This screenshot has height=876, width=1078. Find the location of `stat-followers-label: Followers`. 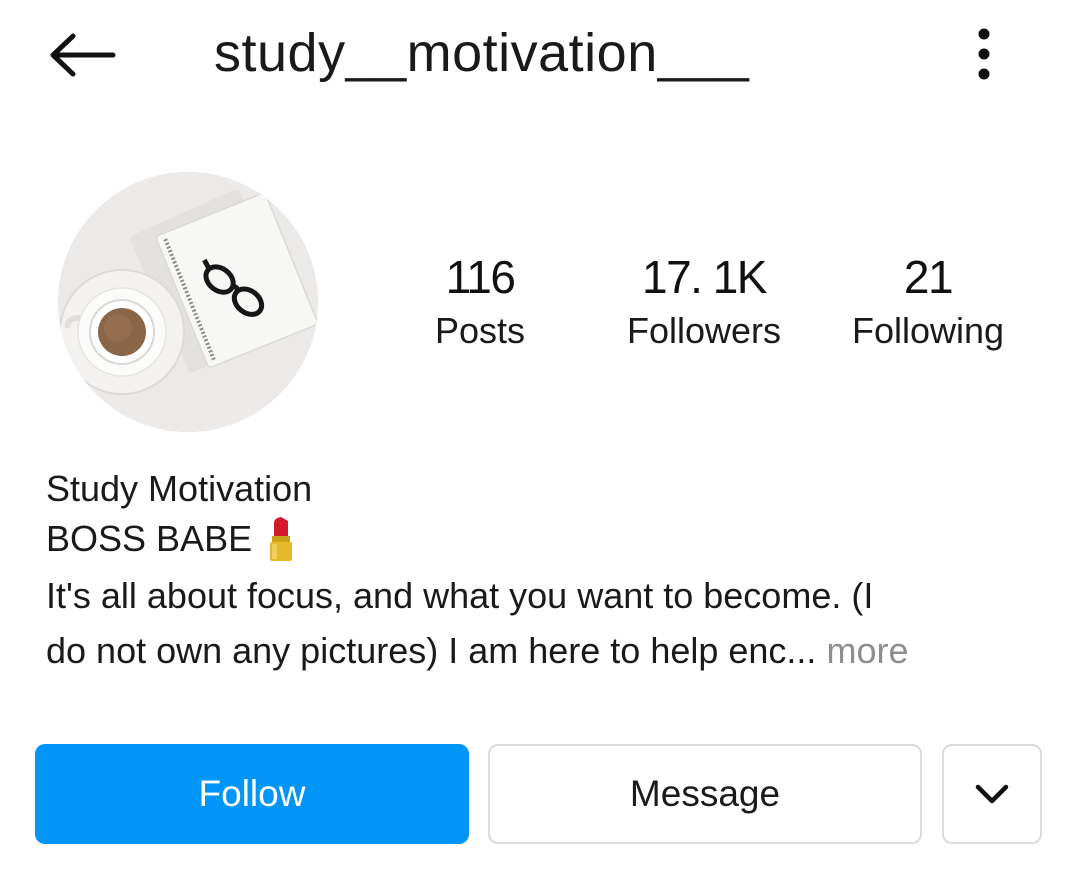

stat-followers-label: Followers is located at coordinates (704, 330).